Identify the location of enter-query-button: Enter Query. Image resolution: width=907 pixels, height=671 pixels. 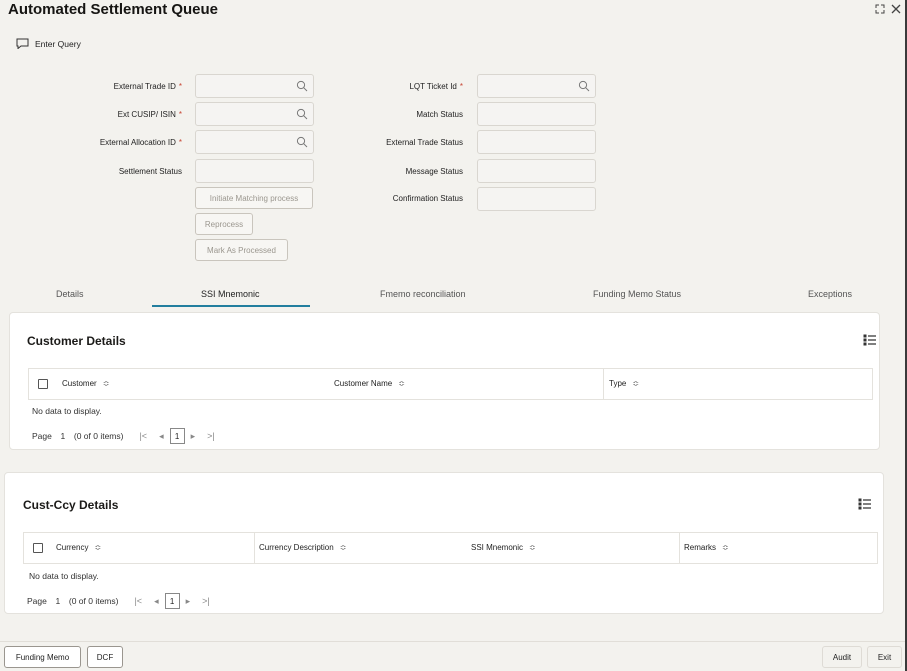
(48, 43).